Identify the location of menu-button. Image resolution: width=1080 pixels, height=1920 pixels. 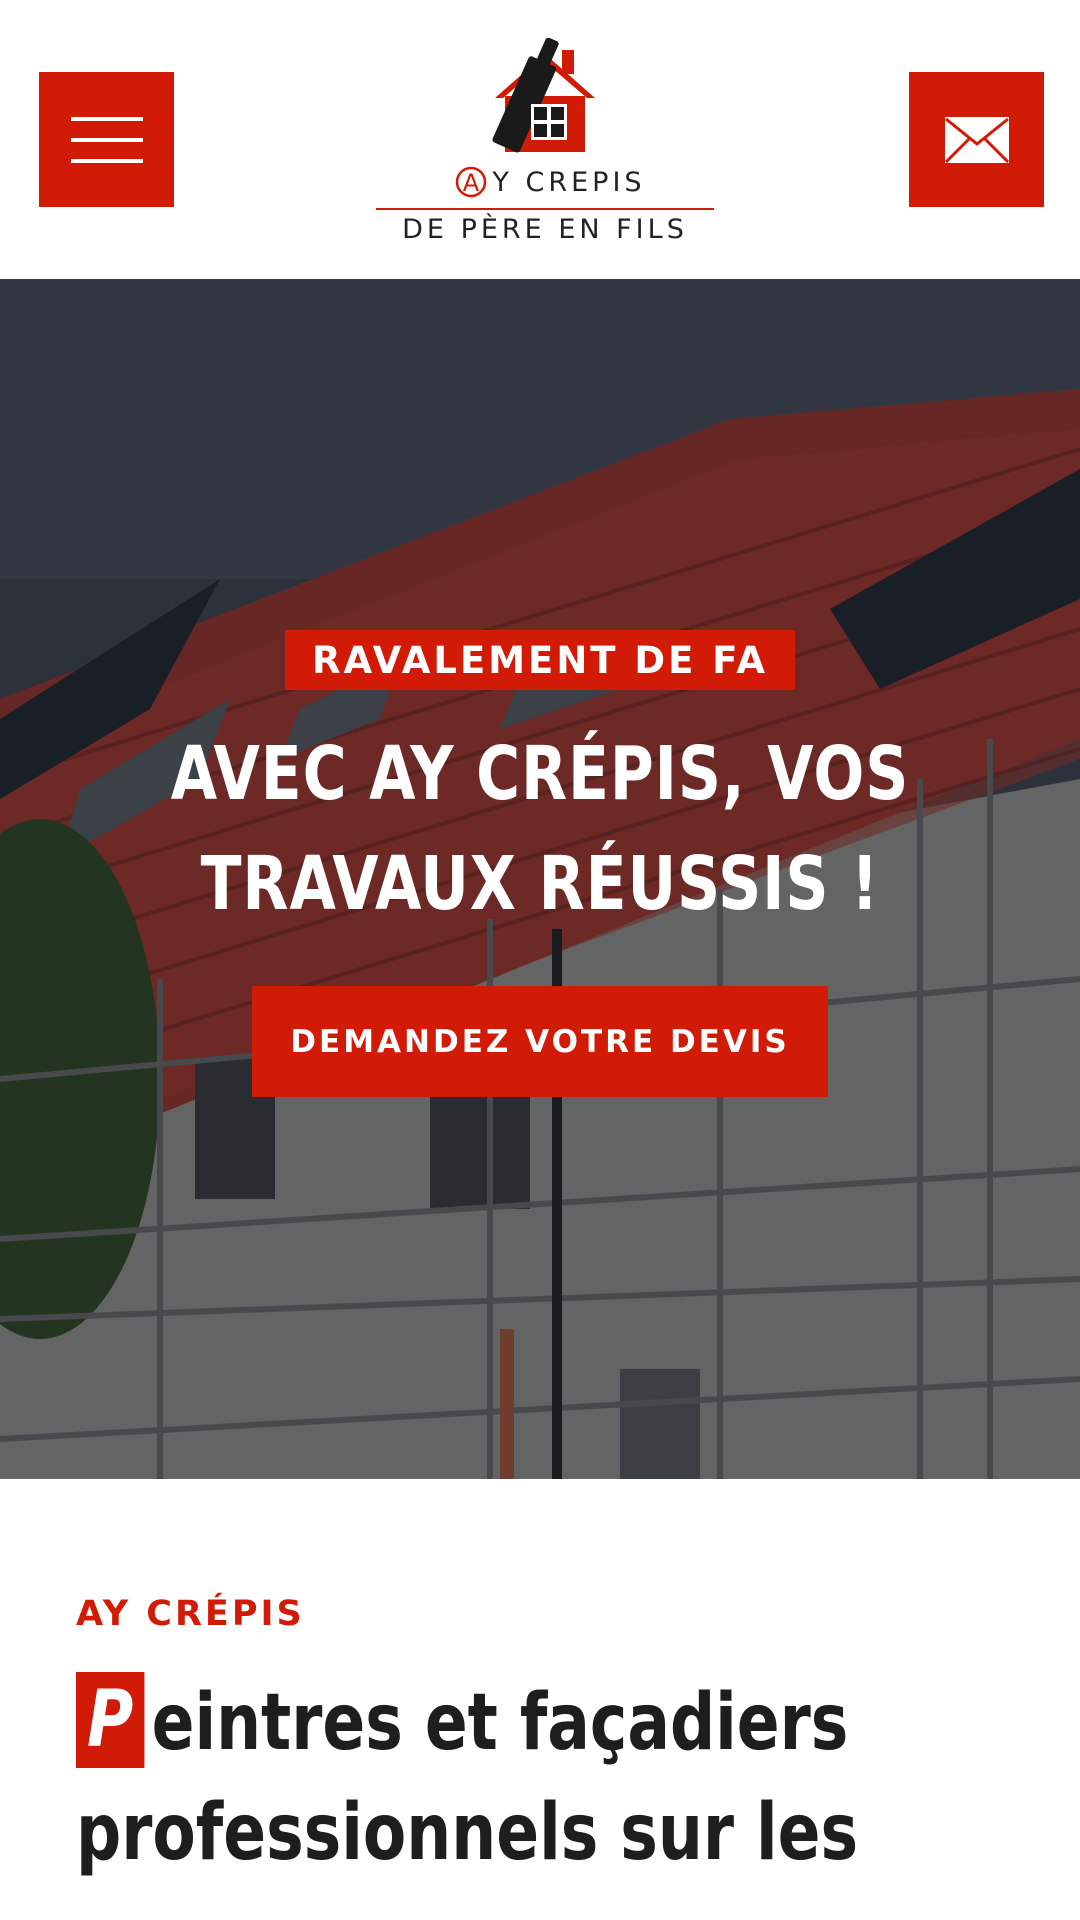
(106, 139).